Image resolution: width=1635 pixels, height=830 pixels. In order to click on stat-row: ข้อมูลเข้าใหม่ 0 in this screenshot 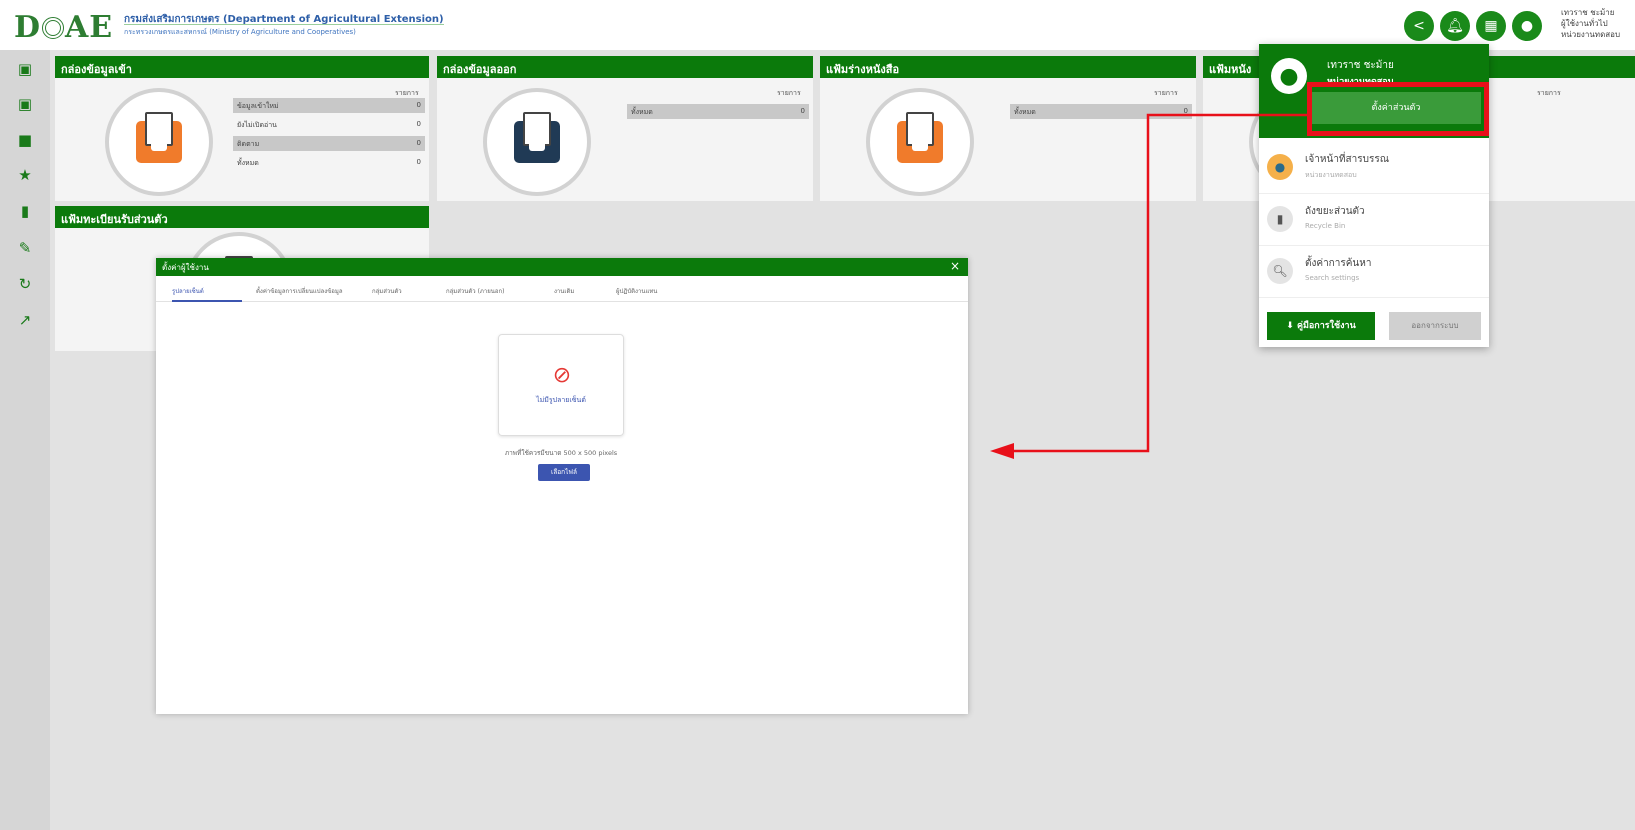, I will do `click(329, 105)`.